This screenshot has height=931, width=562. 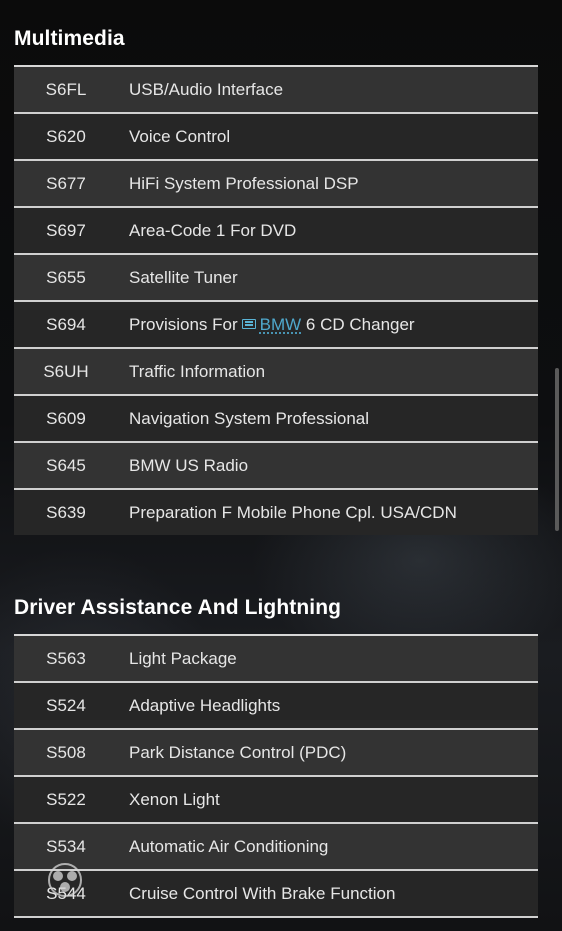 What do you see at coordinates (281, 324) in the screenshot?
I see `bmw-inline-link: BMW` at bounding box center [281, 324].